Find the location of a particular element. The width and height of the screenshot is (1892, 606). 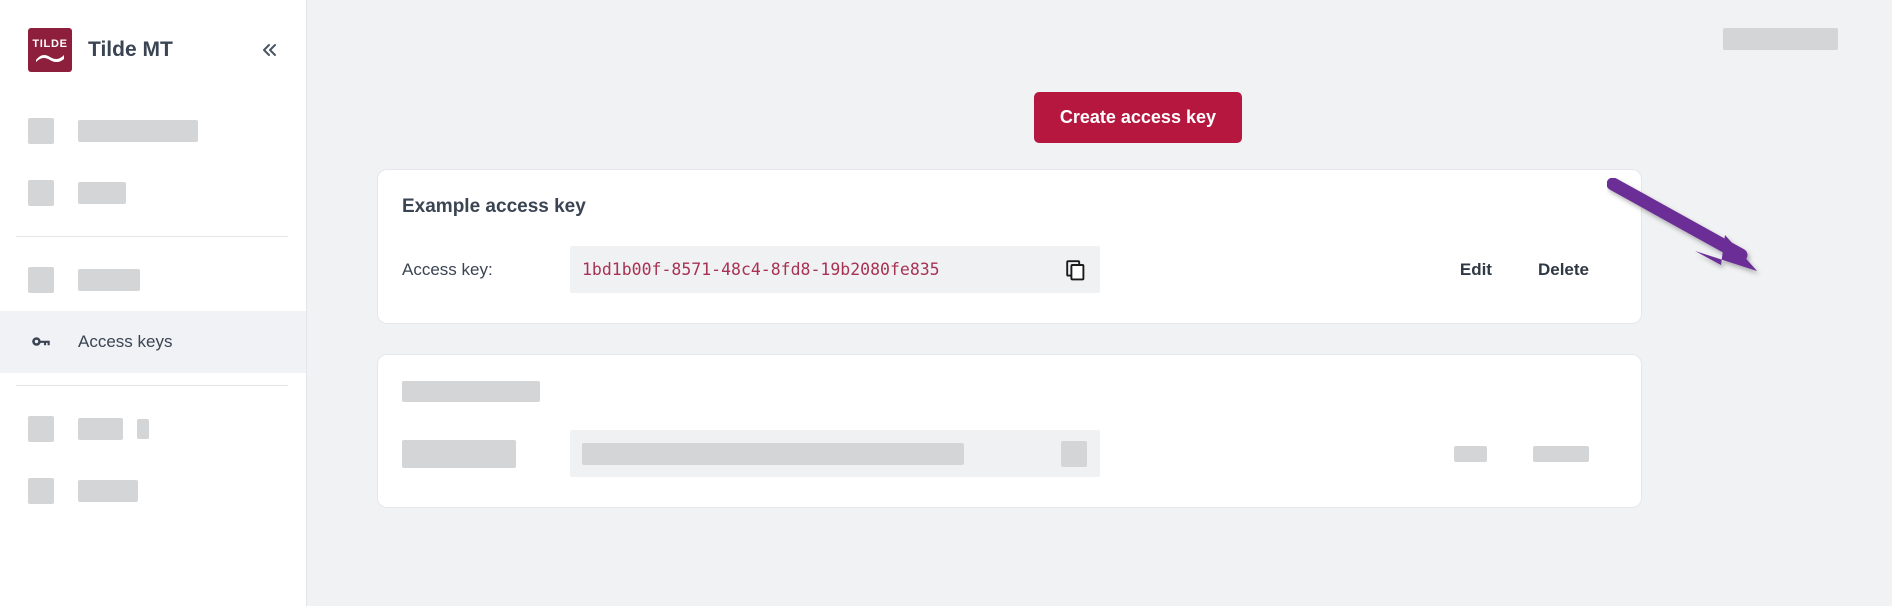

access-key-label-redacted is located at coordinates (459, 453).